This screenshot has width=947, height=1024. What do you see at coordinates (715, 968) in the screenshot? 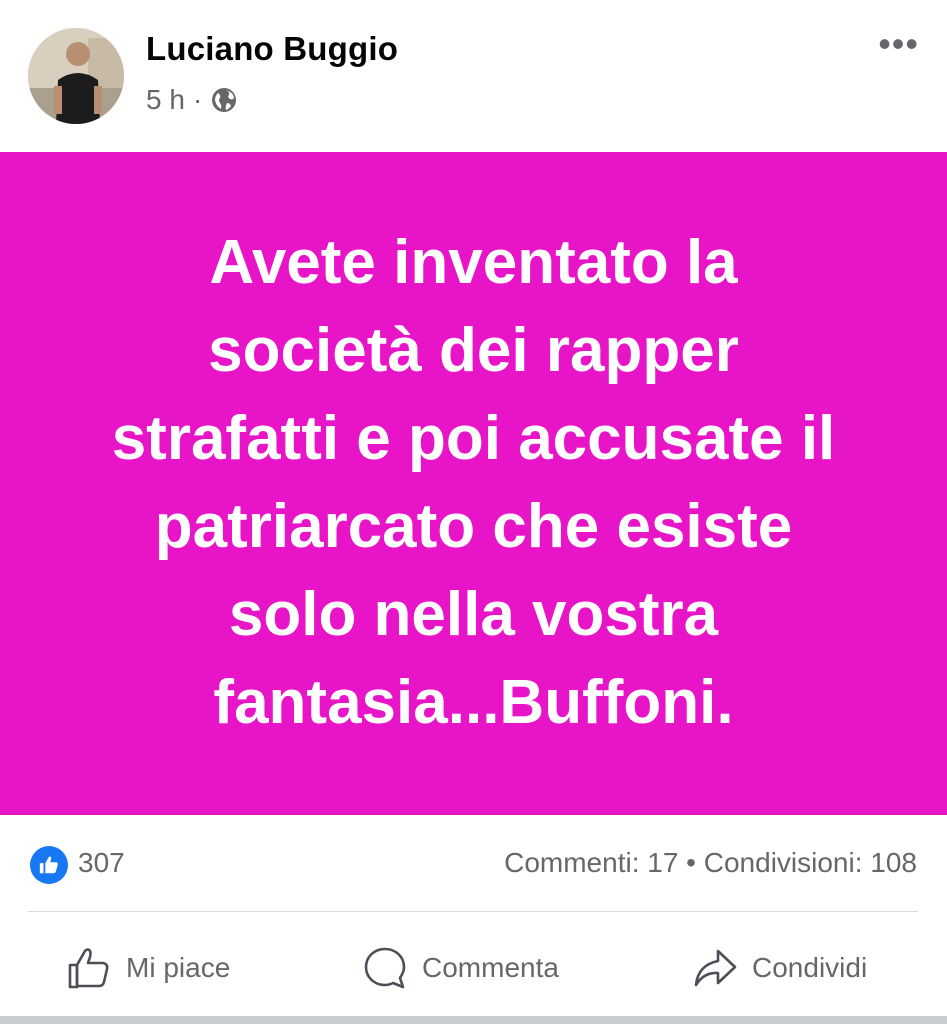
I see `share-icon` at bounding box center [715, 968].